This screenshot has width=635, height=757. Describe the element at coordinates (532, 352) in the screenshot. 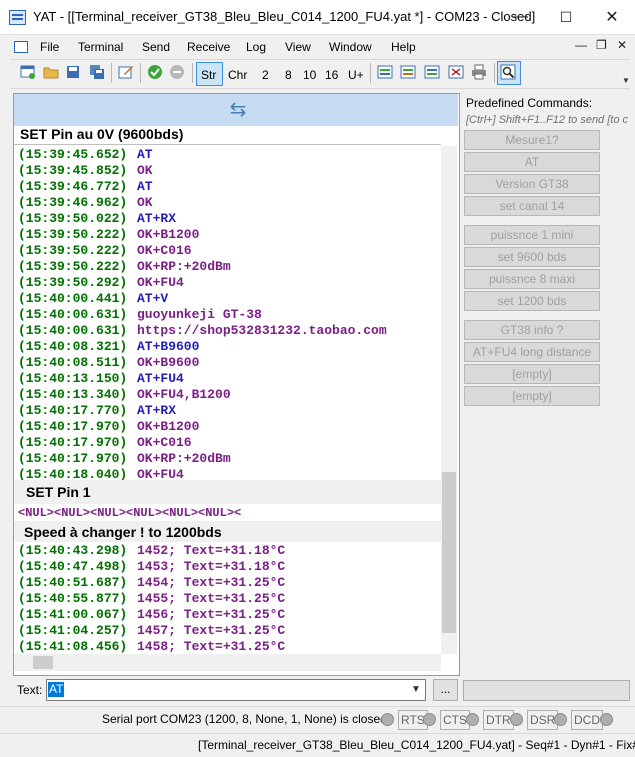

I see `predefined-command-button: AT+FU4 long distance` at that location.